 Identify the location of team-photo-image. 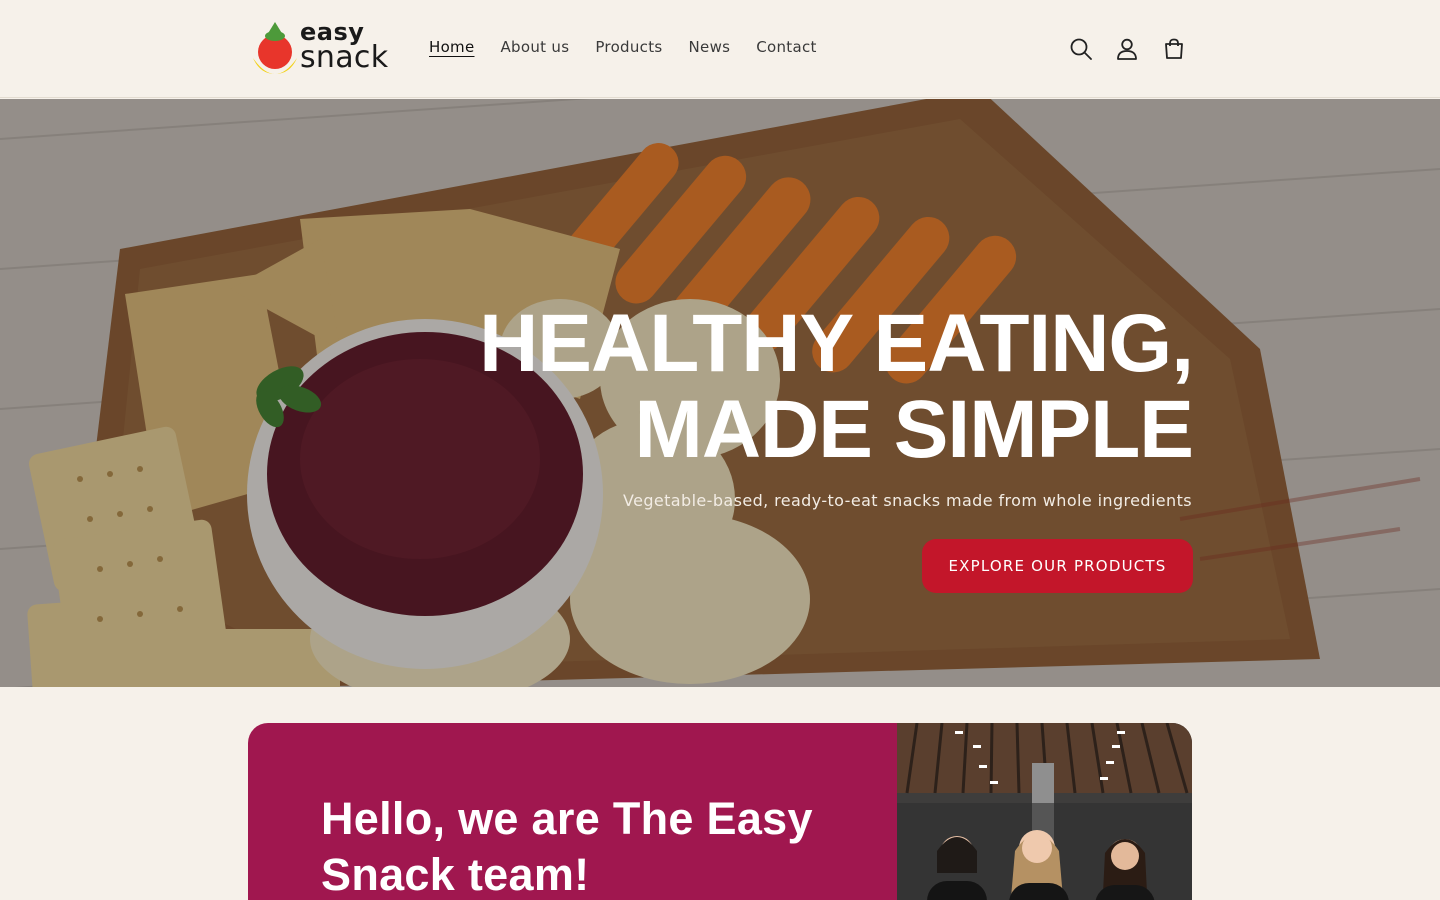
(1044, 811).